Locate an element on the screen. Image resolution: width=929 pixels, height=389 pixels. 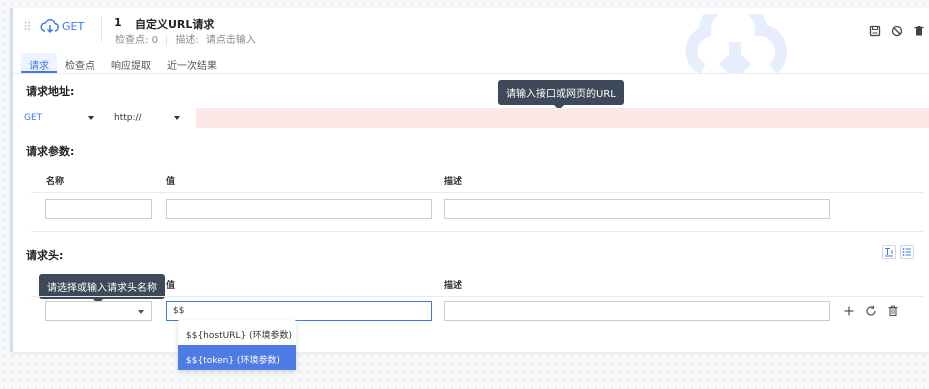
header-desc-input is located at coordinates (637, 311).